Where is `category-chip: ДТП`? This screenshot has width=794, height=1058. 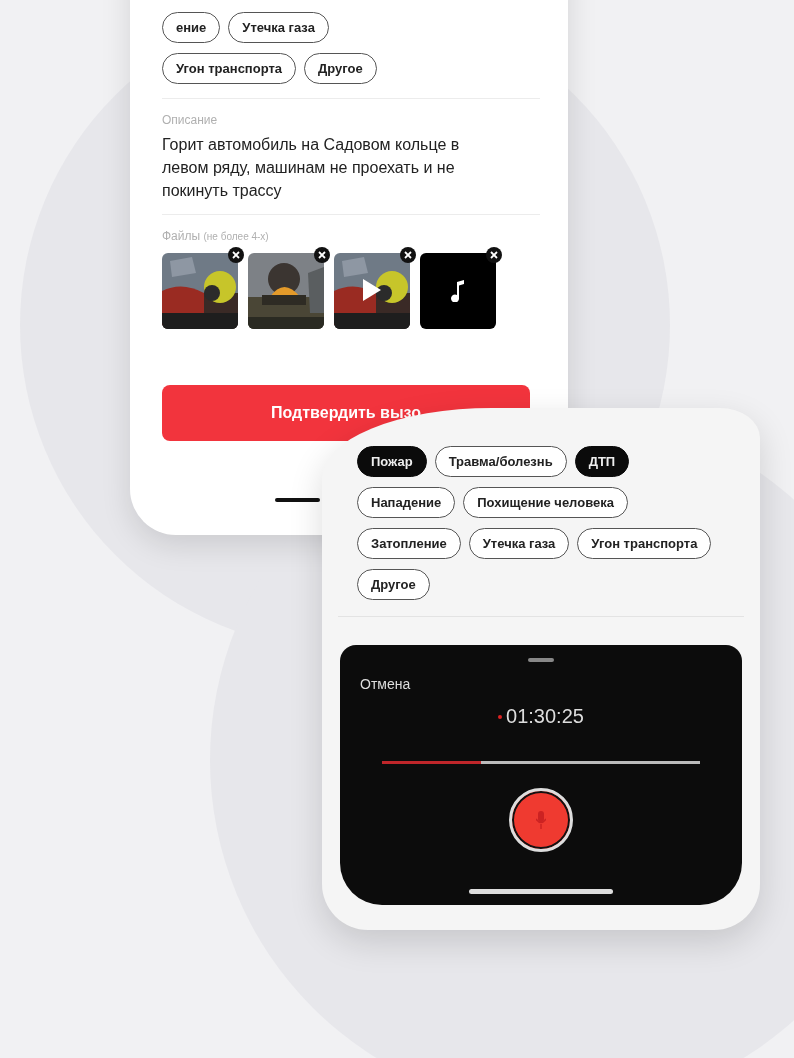
category-chip: ДТП is located at coordinates (602, 461).